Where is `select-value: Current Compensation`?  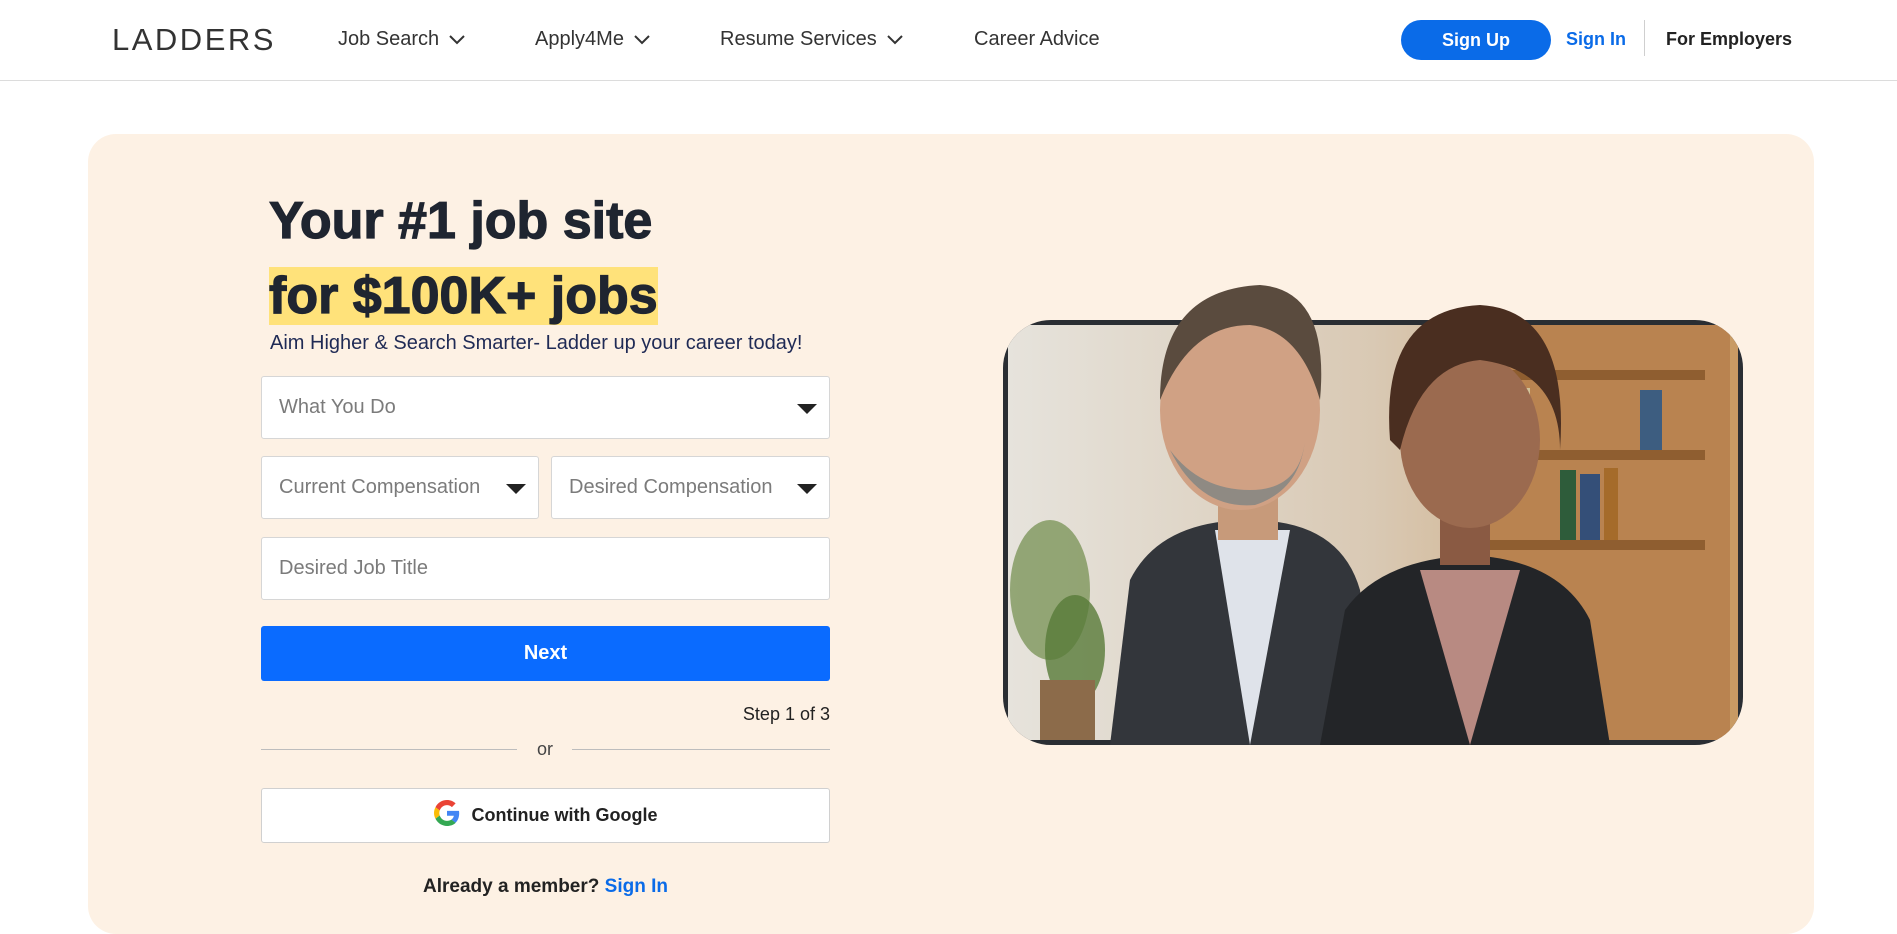 select-value: Current Compensation is located at coordinates (380, 487).